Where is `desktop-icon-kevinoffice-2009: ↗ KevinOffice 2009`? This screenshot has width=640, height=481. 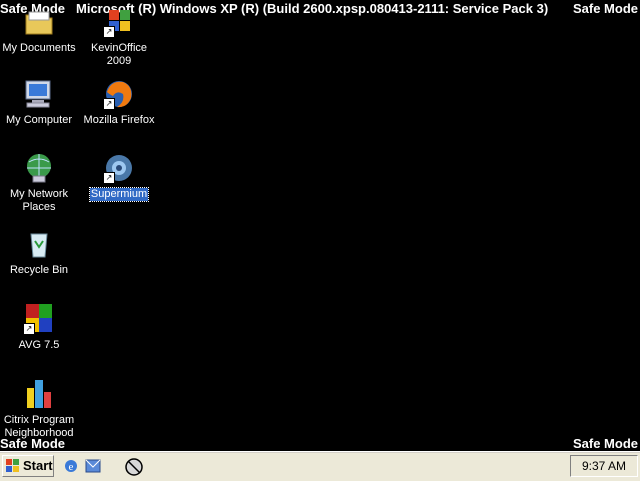
desktop-icon-kevinoffice-2009: ↗ KevinOffice 2009 is located at coordinates (119, 37).